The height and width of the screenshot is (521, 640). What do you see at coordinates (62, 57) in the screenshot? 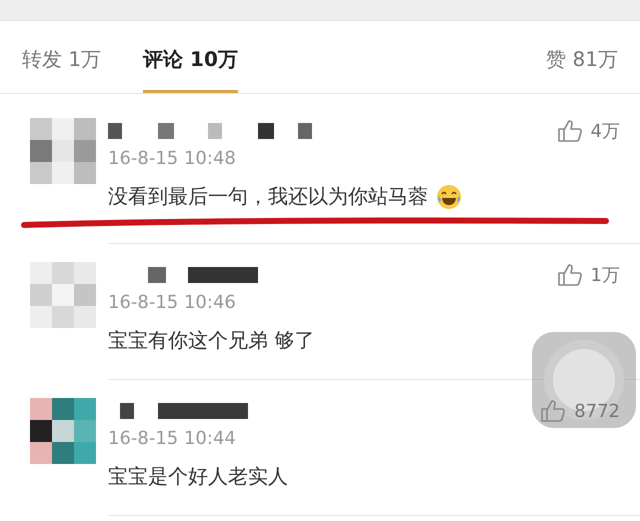
I see `tab: 转发 1万` at bounding box center [62, 57].